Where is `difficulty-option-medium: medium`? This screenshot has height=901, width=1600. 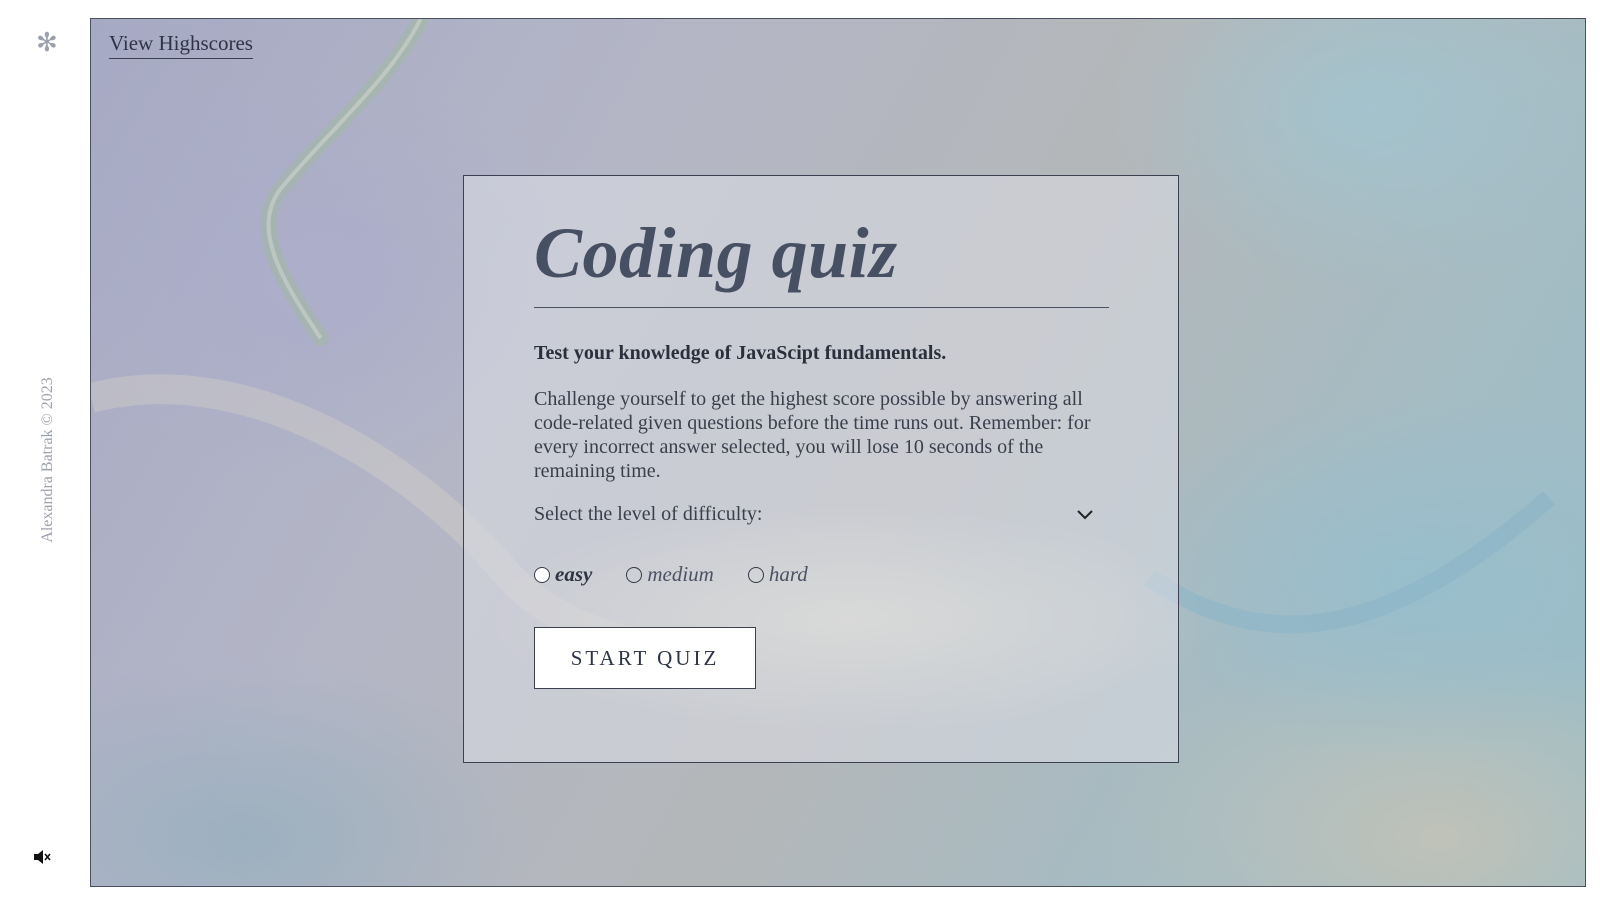
difficulty-option-medium: medium is located at coordinates (670, 574).